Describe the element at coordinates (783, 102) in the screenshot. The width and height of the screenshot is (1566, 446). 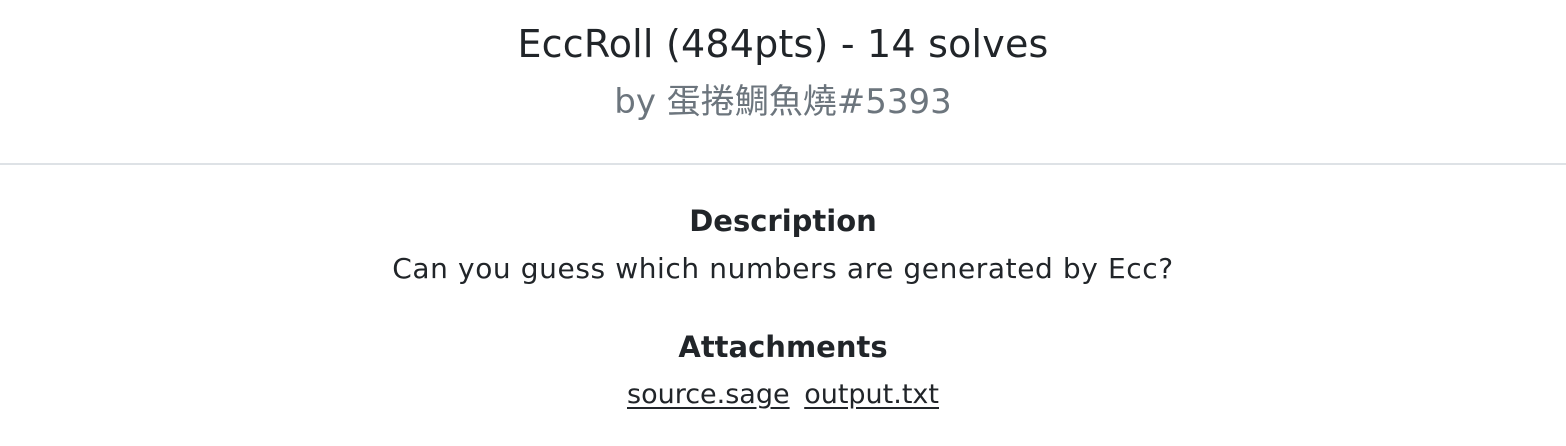
I see `challenge-author: by 蛋捲鯛魚燒#5393` at that location.